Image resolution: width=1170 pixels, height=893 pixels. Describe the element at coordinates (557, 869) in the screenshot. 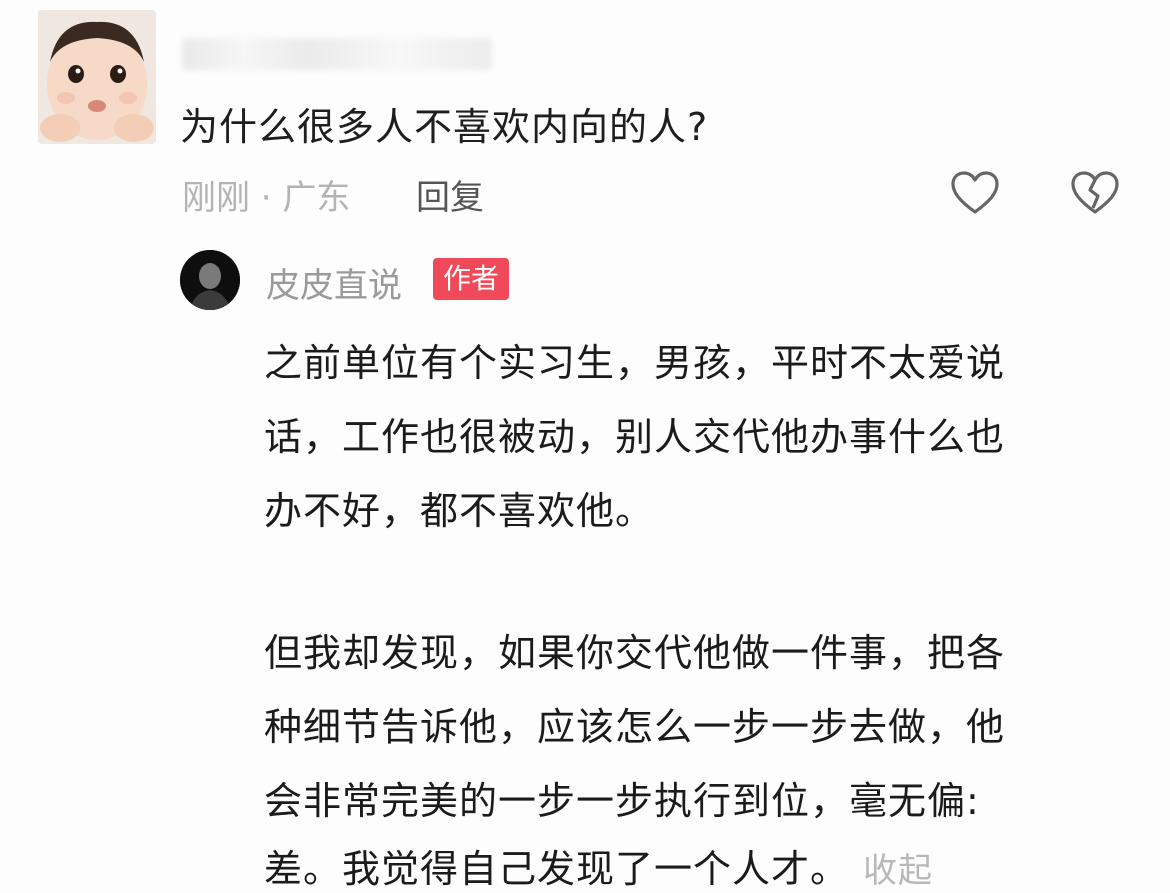

I see `reply-line: 差。我觉得自己发现了一个人才。` at that location.